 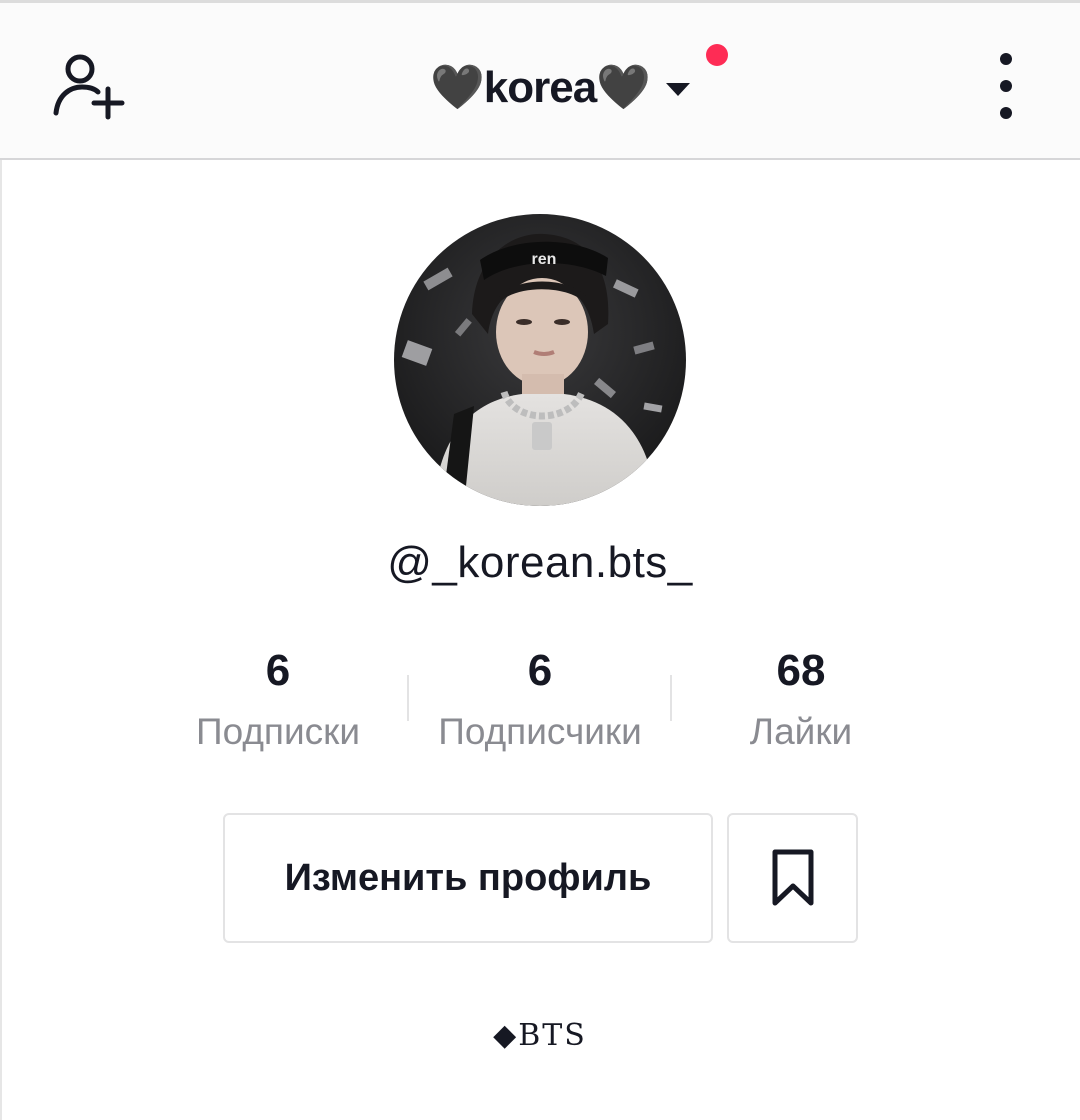 What do you see at coordinates (1, 640) in the screenshot?
I see `left-edge-divider` at bounding box center [1, 640].